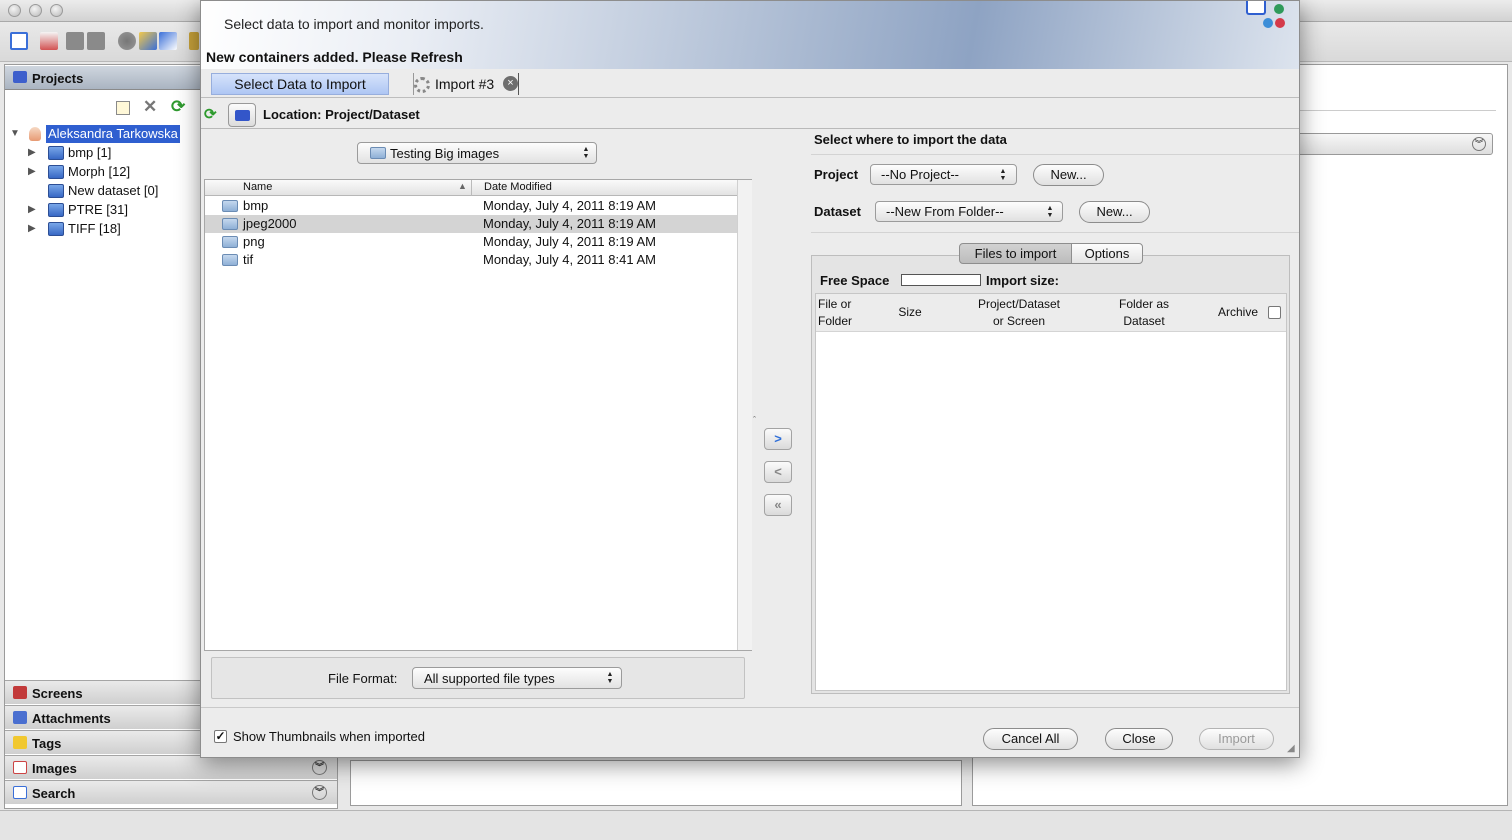 Image resolution: width=1512 pixels, height=840 pixels. I want to click on add-to-queue-button: >, so click(778, 439).